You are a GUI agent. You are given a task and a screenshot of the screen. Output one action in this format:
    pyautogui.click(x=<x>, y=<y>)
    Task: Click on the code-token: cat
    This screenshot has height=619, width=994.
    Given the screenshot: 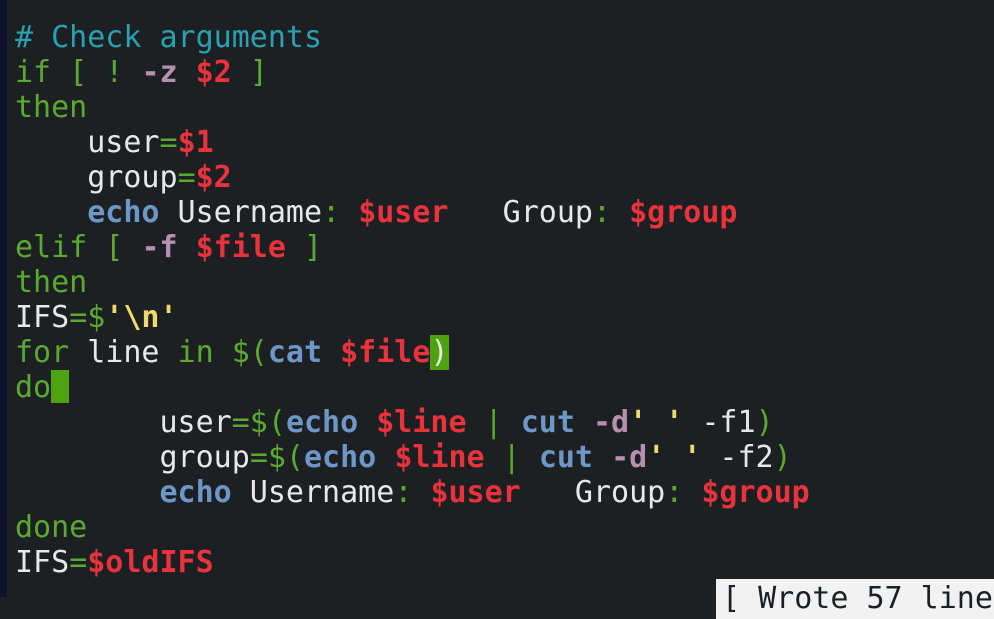 What is the action you would take?
    pyautogui.click(x=295, y=352)
    